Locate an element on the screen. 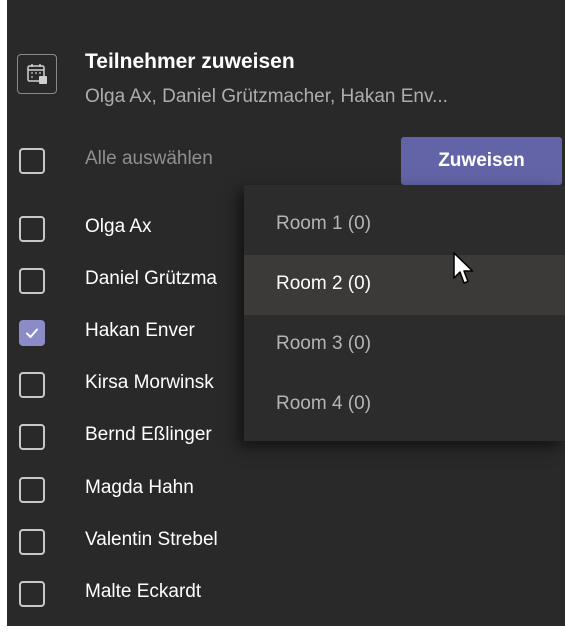  mouse-pointer-icon is located at coordinates (463, 268).